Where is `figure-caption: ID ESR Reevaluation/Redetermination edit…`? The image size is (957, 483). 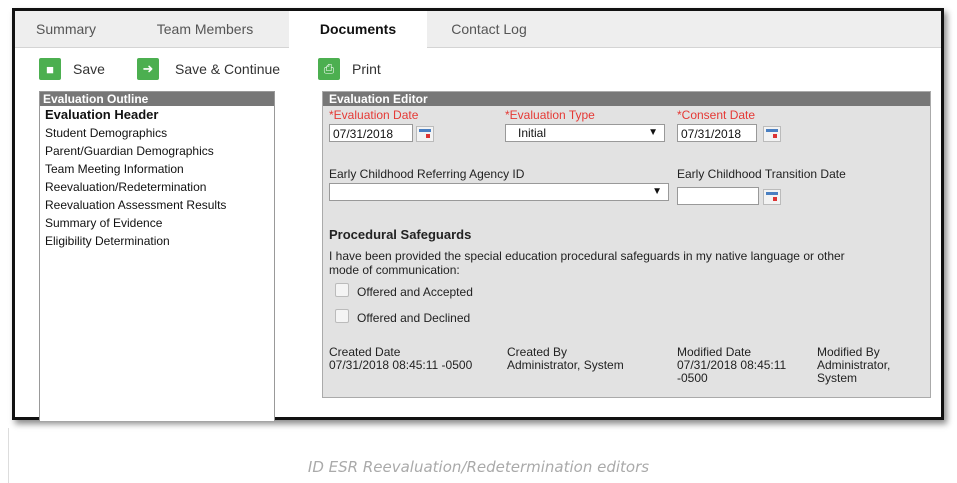 figure-caption: ID ESR Reevaluation/Redetermination edit… is located at coordinates (478, 467).